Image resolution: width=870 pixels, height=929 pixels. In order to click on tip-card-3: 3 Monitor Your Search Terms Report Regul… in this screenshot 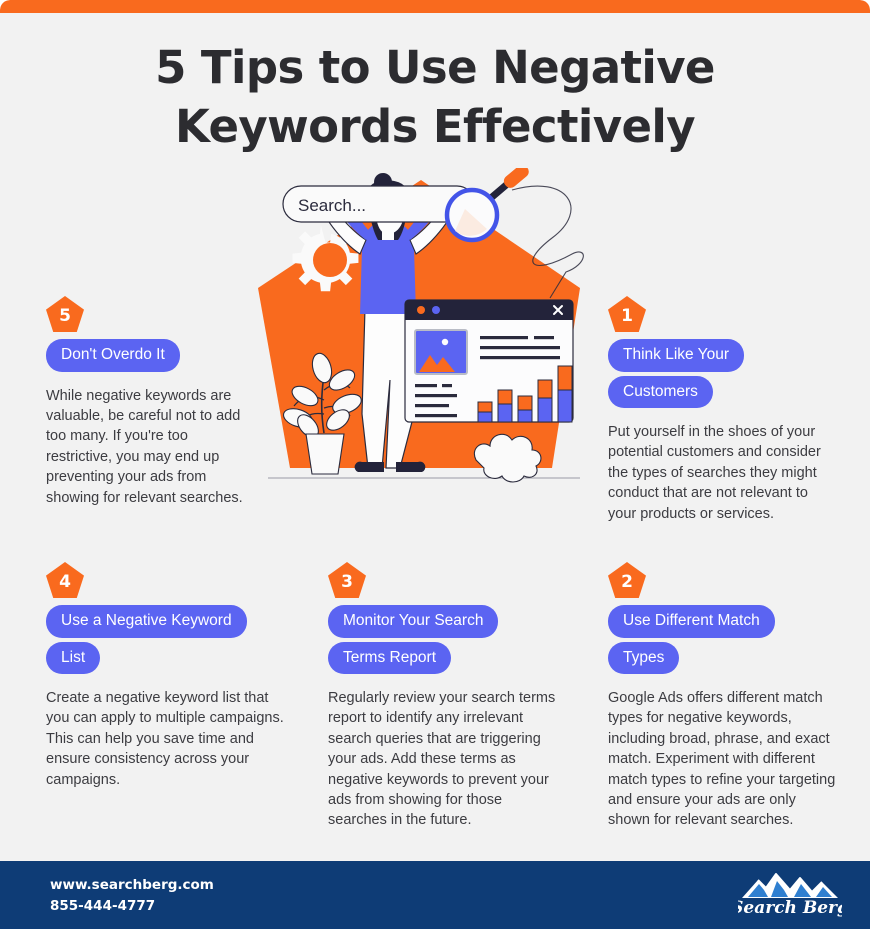, I will do `click(443, 696)`.